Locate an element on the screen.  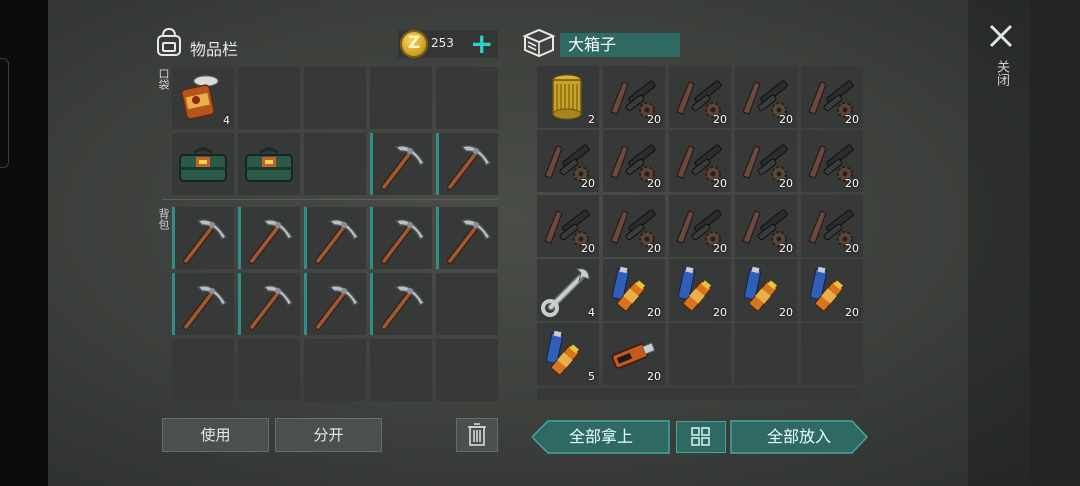
use-button: 使用 is located at coordinates (215, 435).